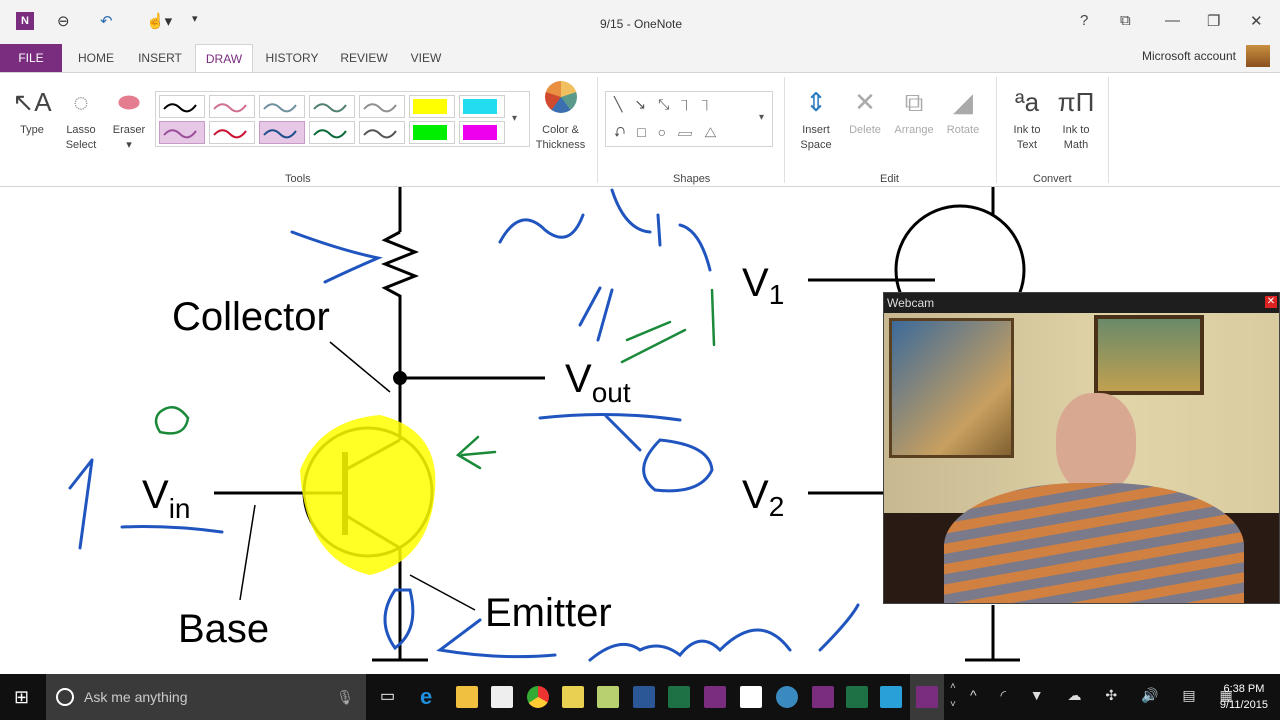 The width and height of the screenshot is (1280, 720). I want to click on windows-start-icon: ⊞, so click(21, 697).